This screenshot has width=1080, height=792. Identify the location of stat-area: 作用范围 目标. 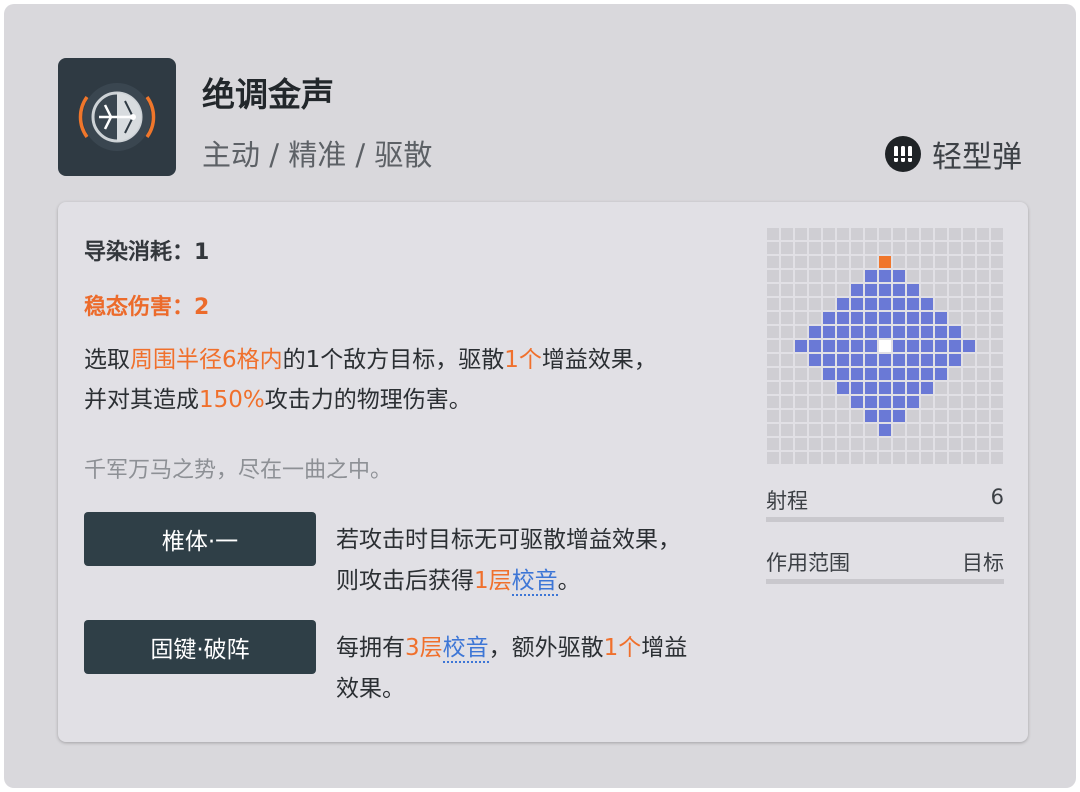
(885, 565).